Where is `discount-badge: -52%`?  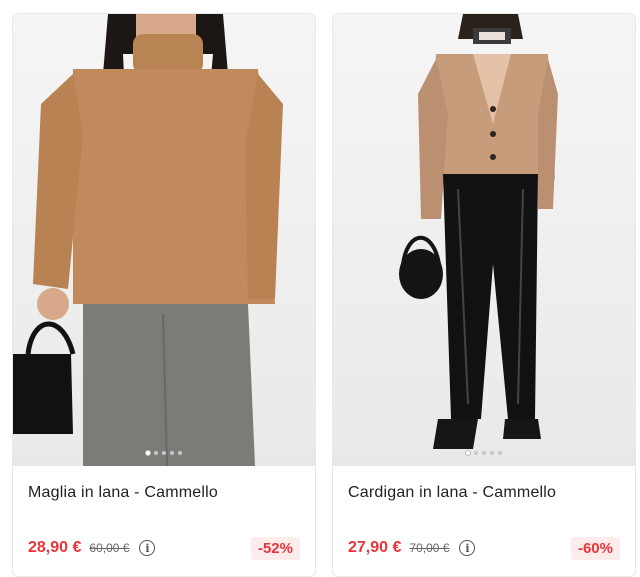
discount-badge: -52% is located at coordinates (275, 548).